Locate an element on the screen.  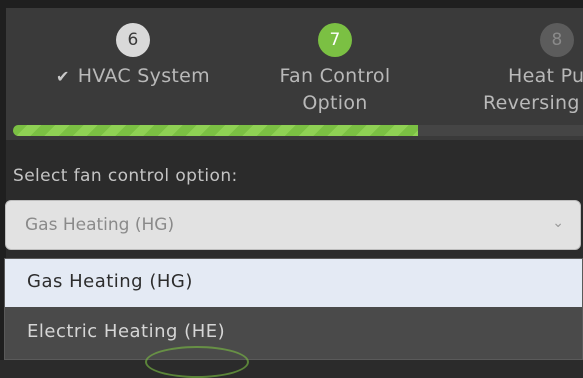
field-label: Select fan control option: is located at coordinates (125, 176).